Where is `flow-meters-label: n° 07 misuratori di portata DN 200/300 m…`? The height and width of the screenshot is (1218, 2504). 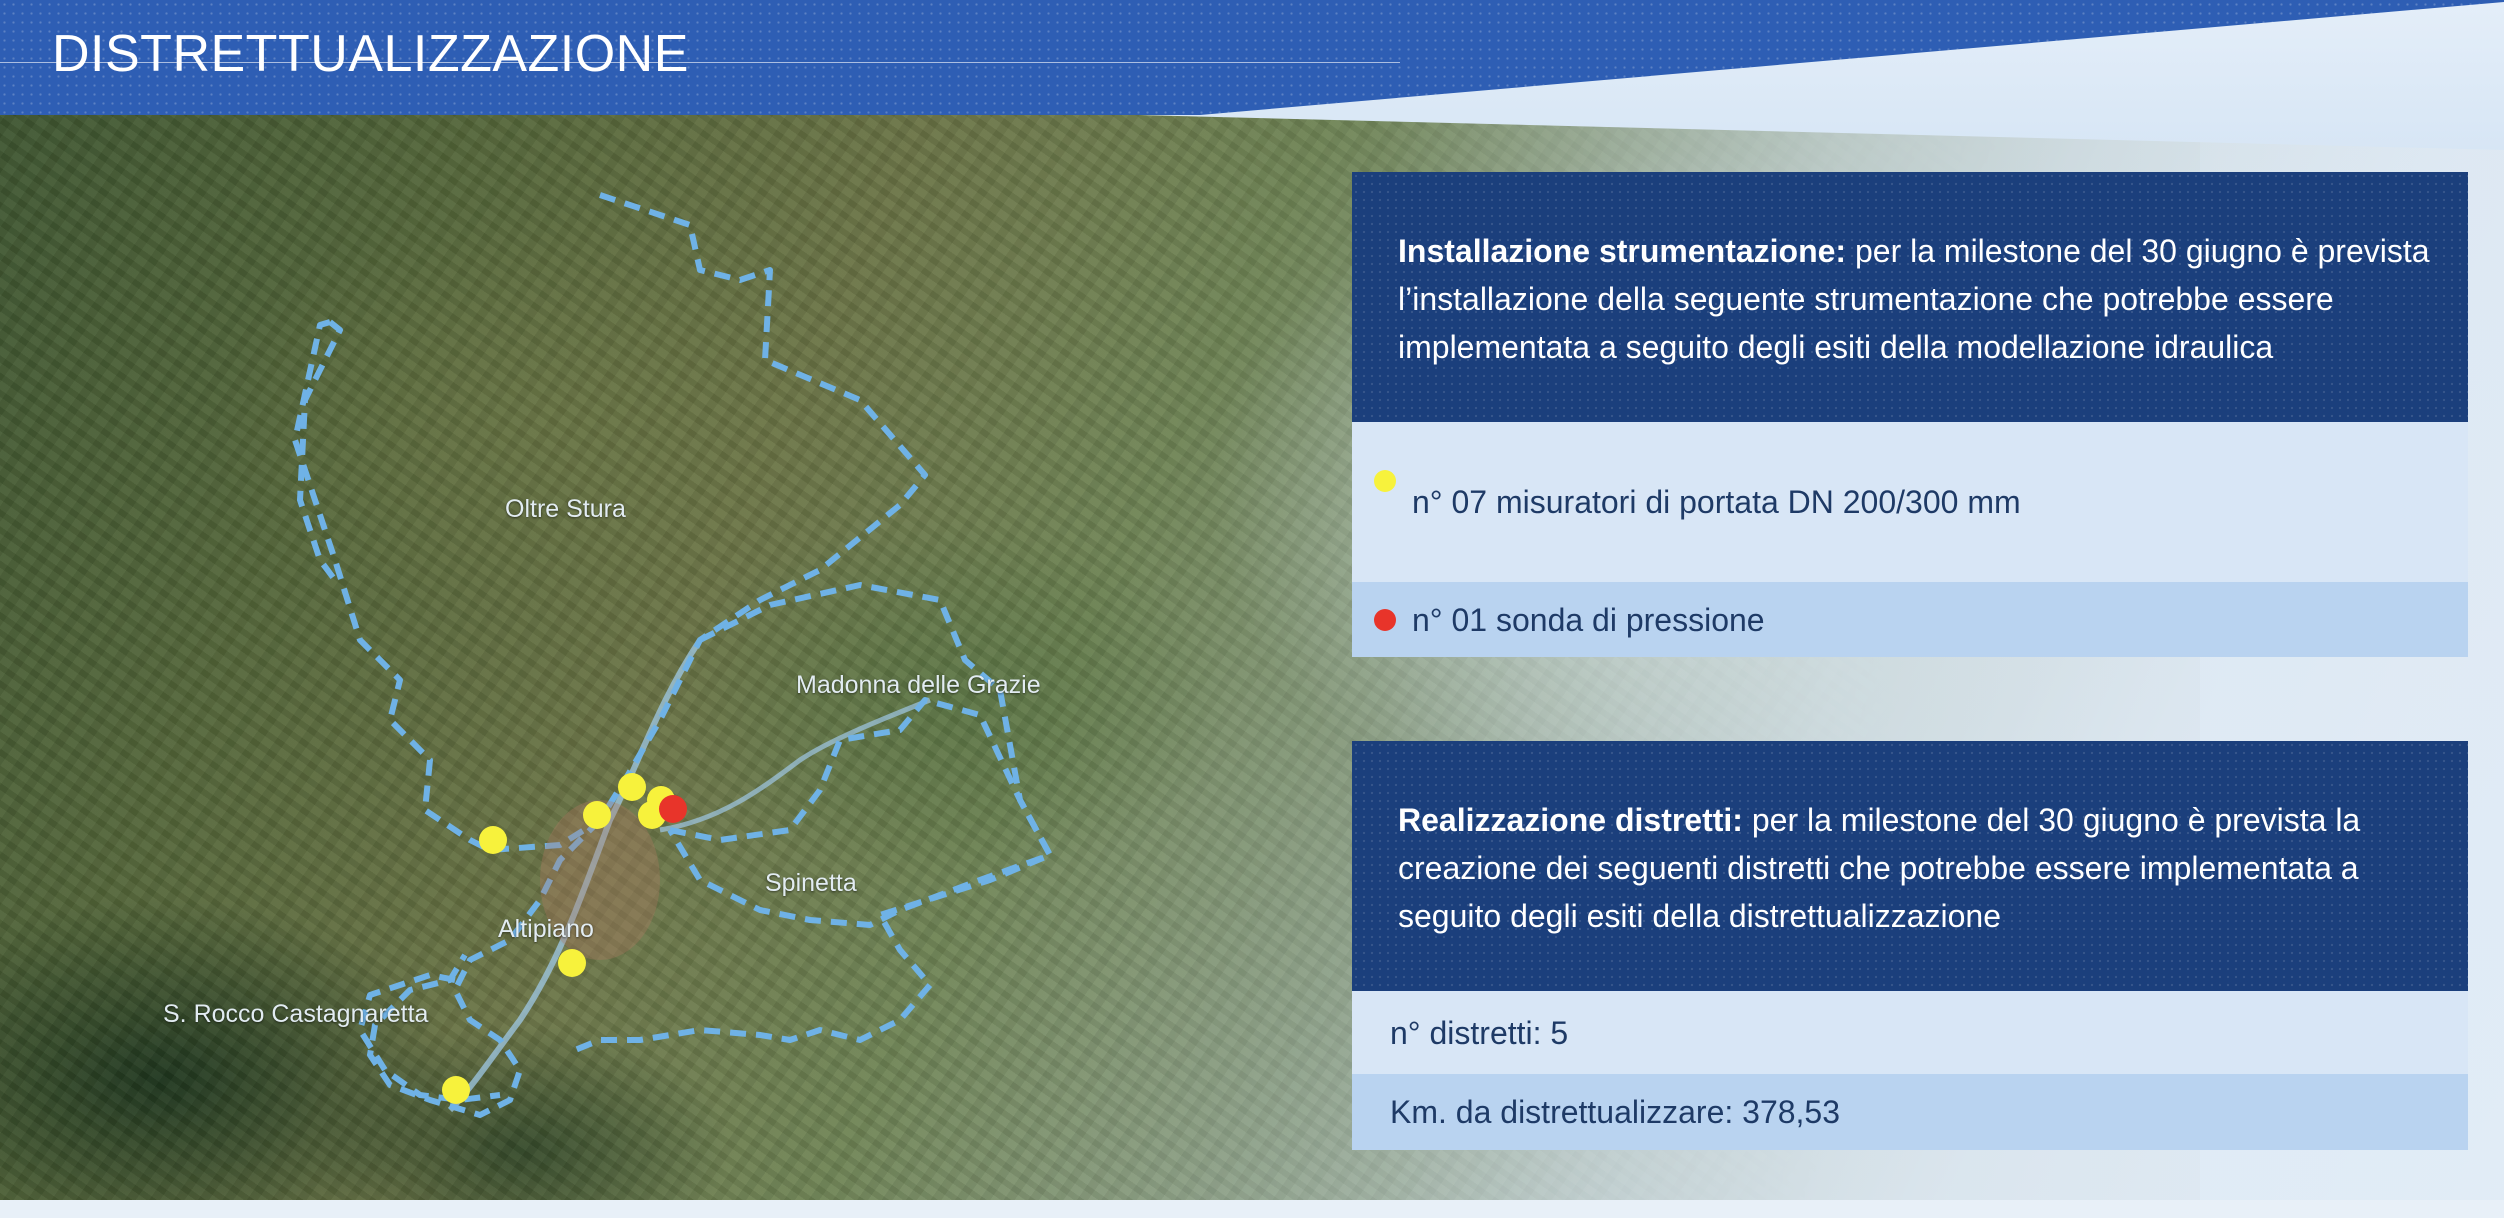
flow-meters-label: n° 07 misuratori di portata DN 200/300 m… is located at coordinates (1716, 502).